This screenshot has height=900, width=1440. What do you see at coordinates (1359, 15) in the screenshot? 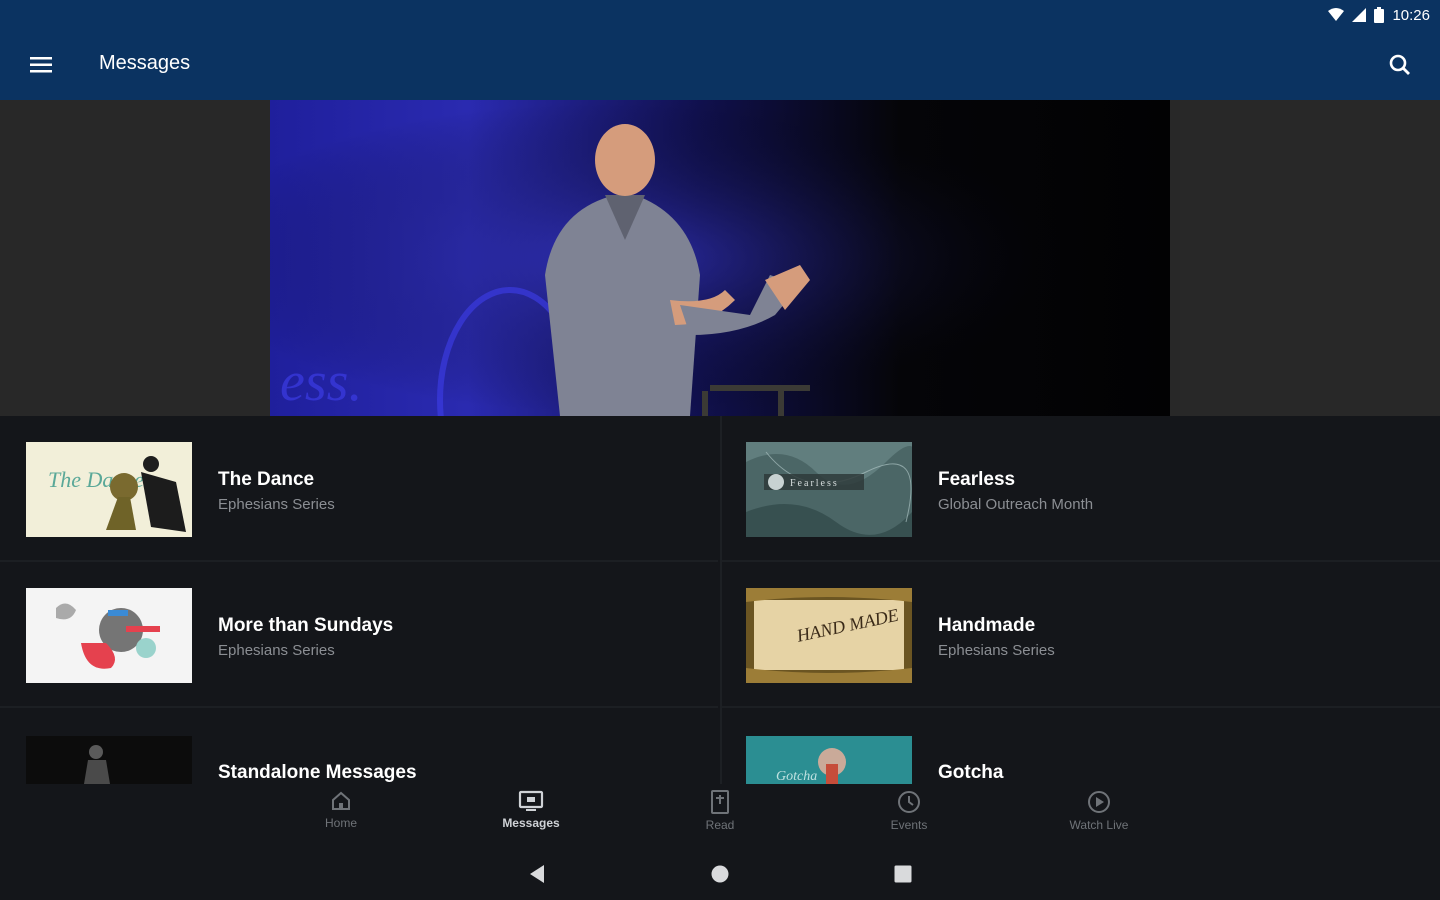
I see `cell-signal-icon` at bounding box center [1359, 15].